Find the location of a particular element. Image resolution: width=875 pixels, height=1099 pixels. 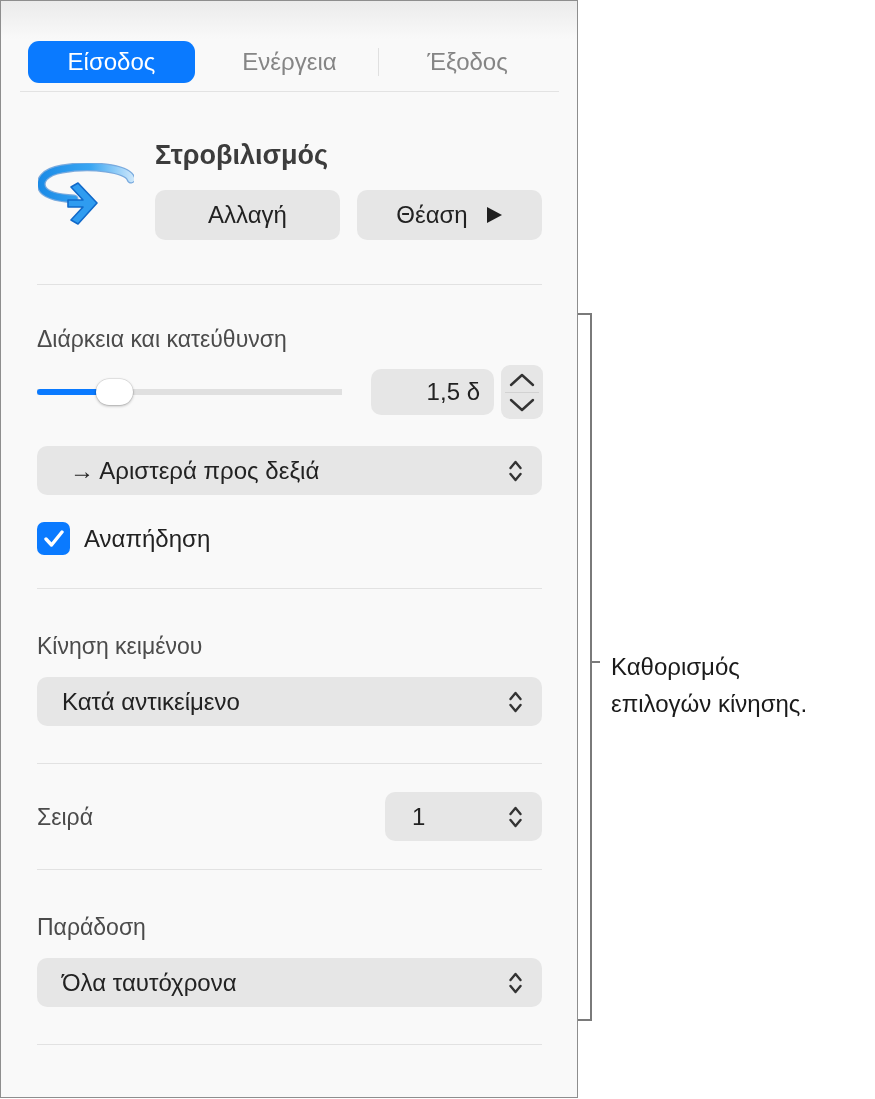

chevron-up-icon is located at coordinates (522, 379).